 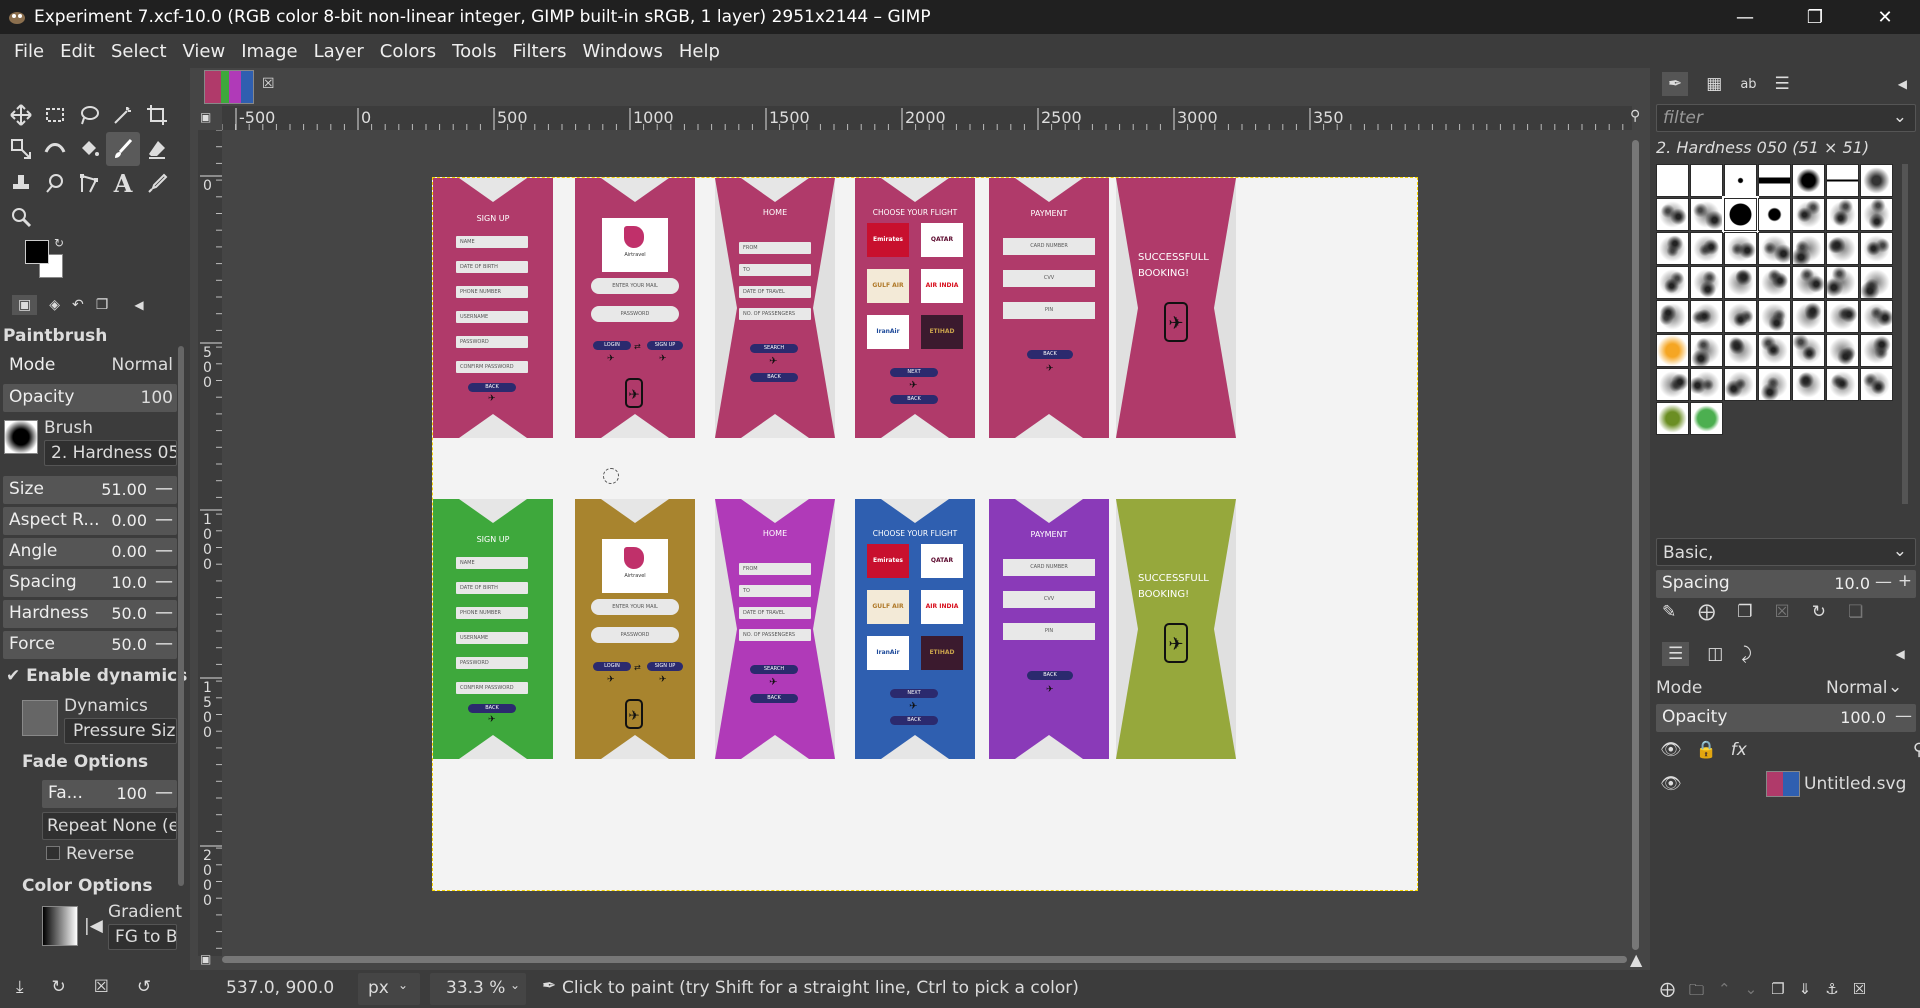 What do you see at coordinates (1885, 17) in the screenshot?
I see `close-icon: ✕` at bounding box center [1885, 17].